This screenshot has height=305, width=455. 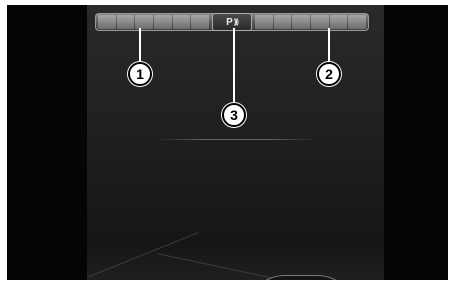 I want to click on figure-reference-code: P54.33-3071-31, so click(x=405, y=290).